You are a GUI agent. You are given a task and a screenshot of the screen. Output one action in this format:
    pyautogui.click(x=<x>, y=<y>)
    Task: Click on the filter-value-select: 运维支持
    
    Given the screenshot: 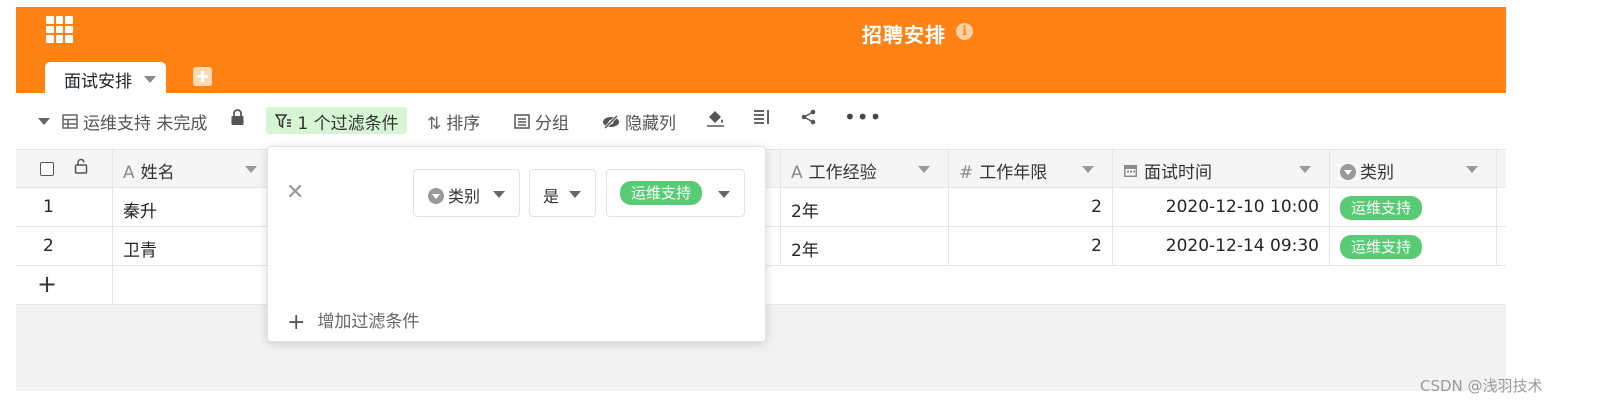 What is the action you would take?
    pyautogui.click(x=675, y=193)
    